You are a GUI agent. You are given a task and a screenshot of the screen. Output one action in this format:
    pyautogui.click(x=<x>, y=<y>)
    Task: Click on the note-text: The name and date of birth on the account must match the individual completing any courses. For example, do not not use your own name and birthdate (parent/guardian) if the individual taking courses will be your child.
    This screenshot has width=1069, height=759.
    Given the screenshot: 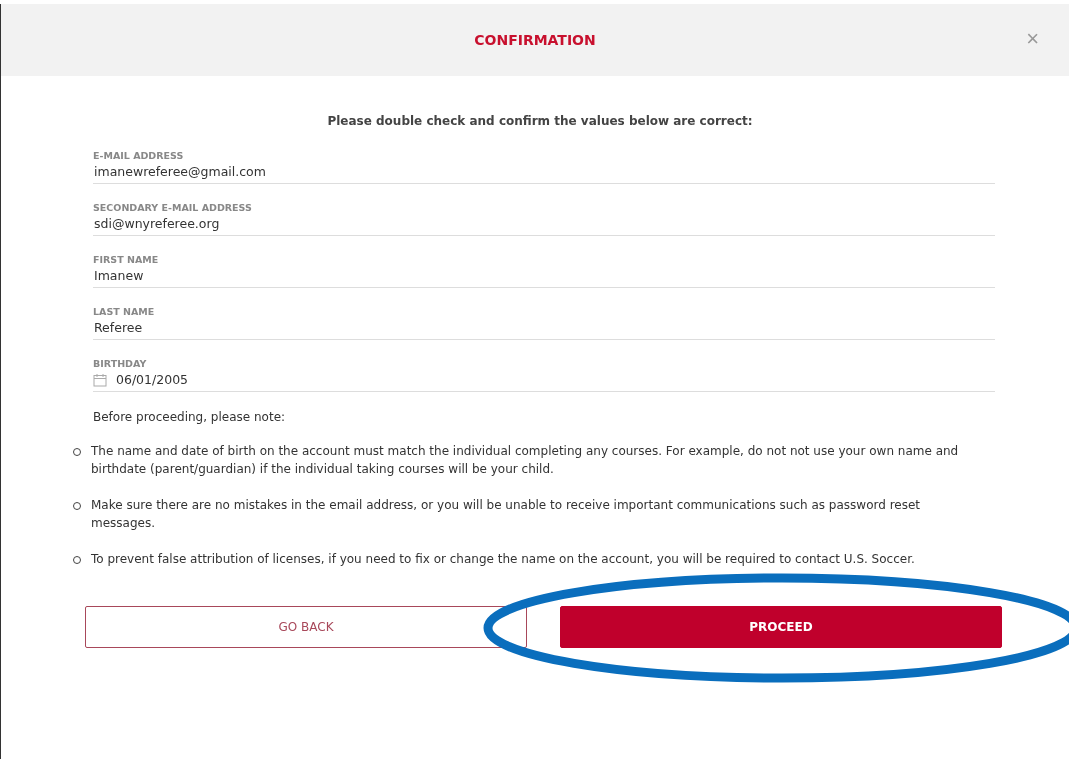 What is the action you would take?
    pyautogui.click(x=525, y=460)
    